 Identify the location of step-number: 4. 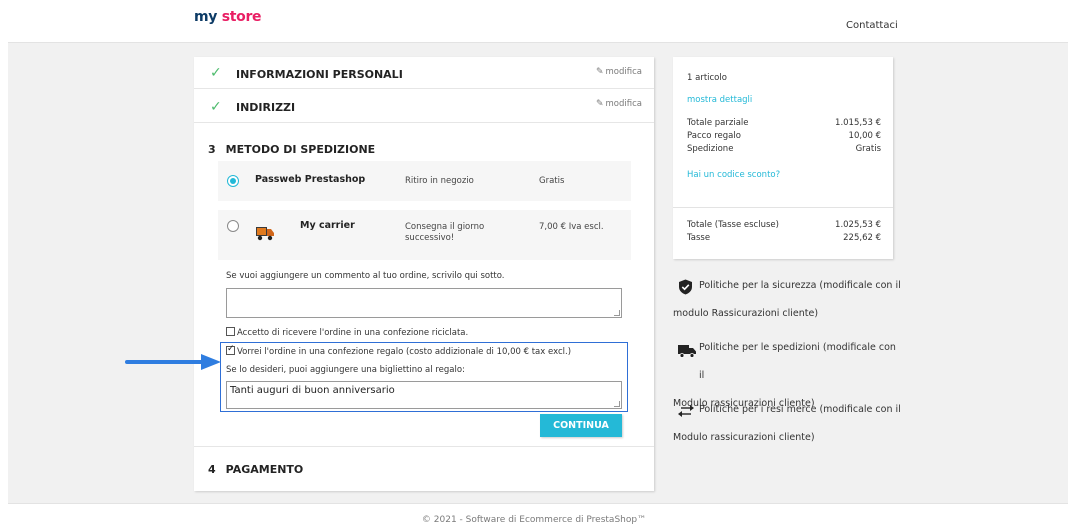
(212, 469).